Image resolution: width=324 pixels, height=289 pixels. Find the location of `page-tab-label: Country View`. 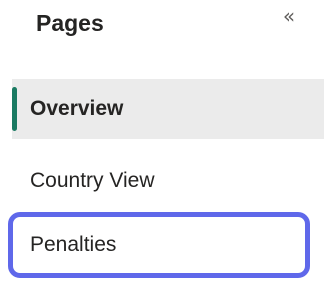

page-tab-label: Country View is located at coordinates (92, 180).